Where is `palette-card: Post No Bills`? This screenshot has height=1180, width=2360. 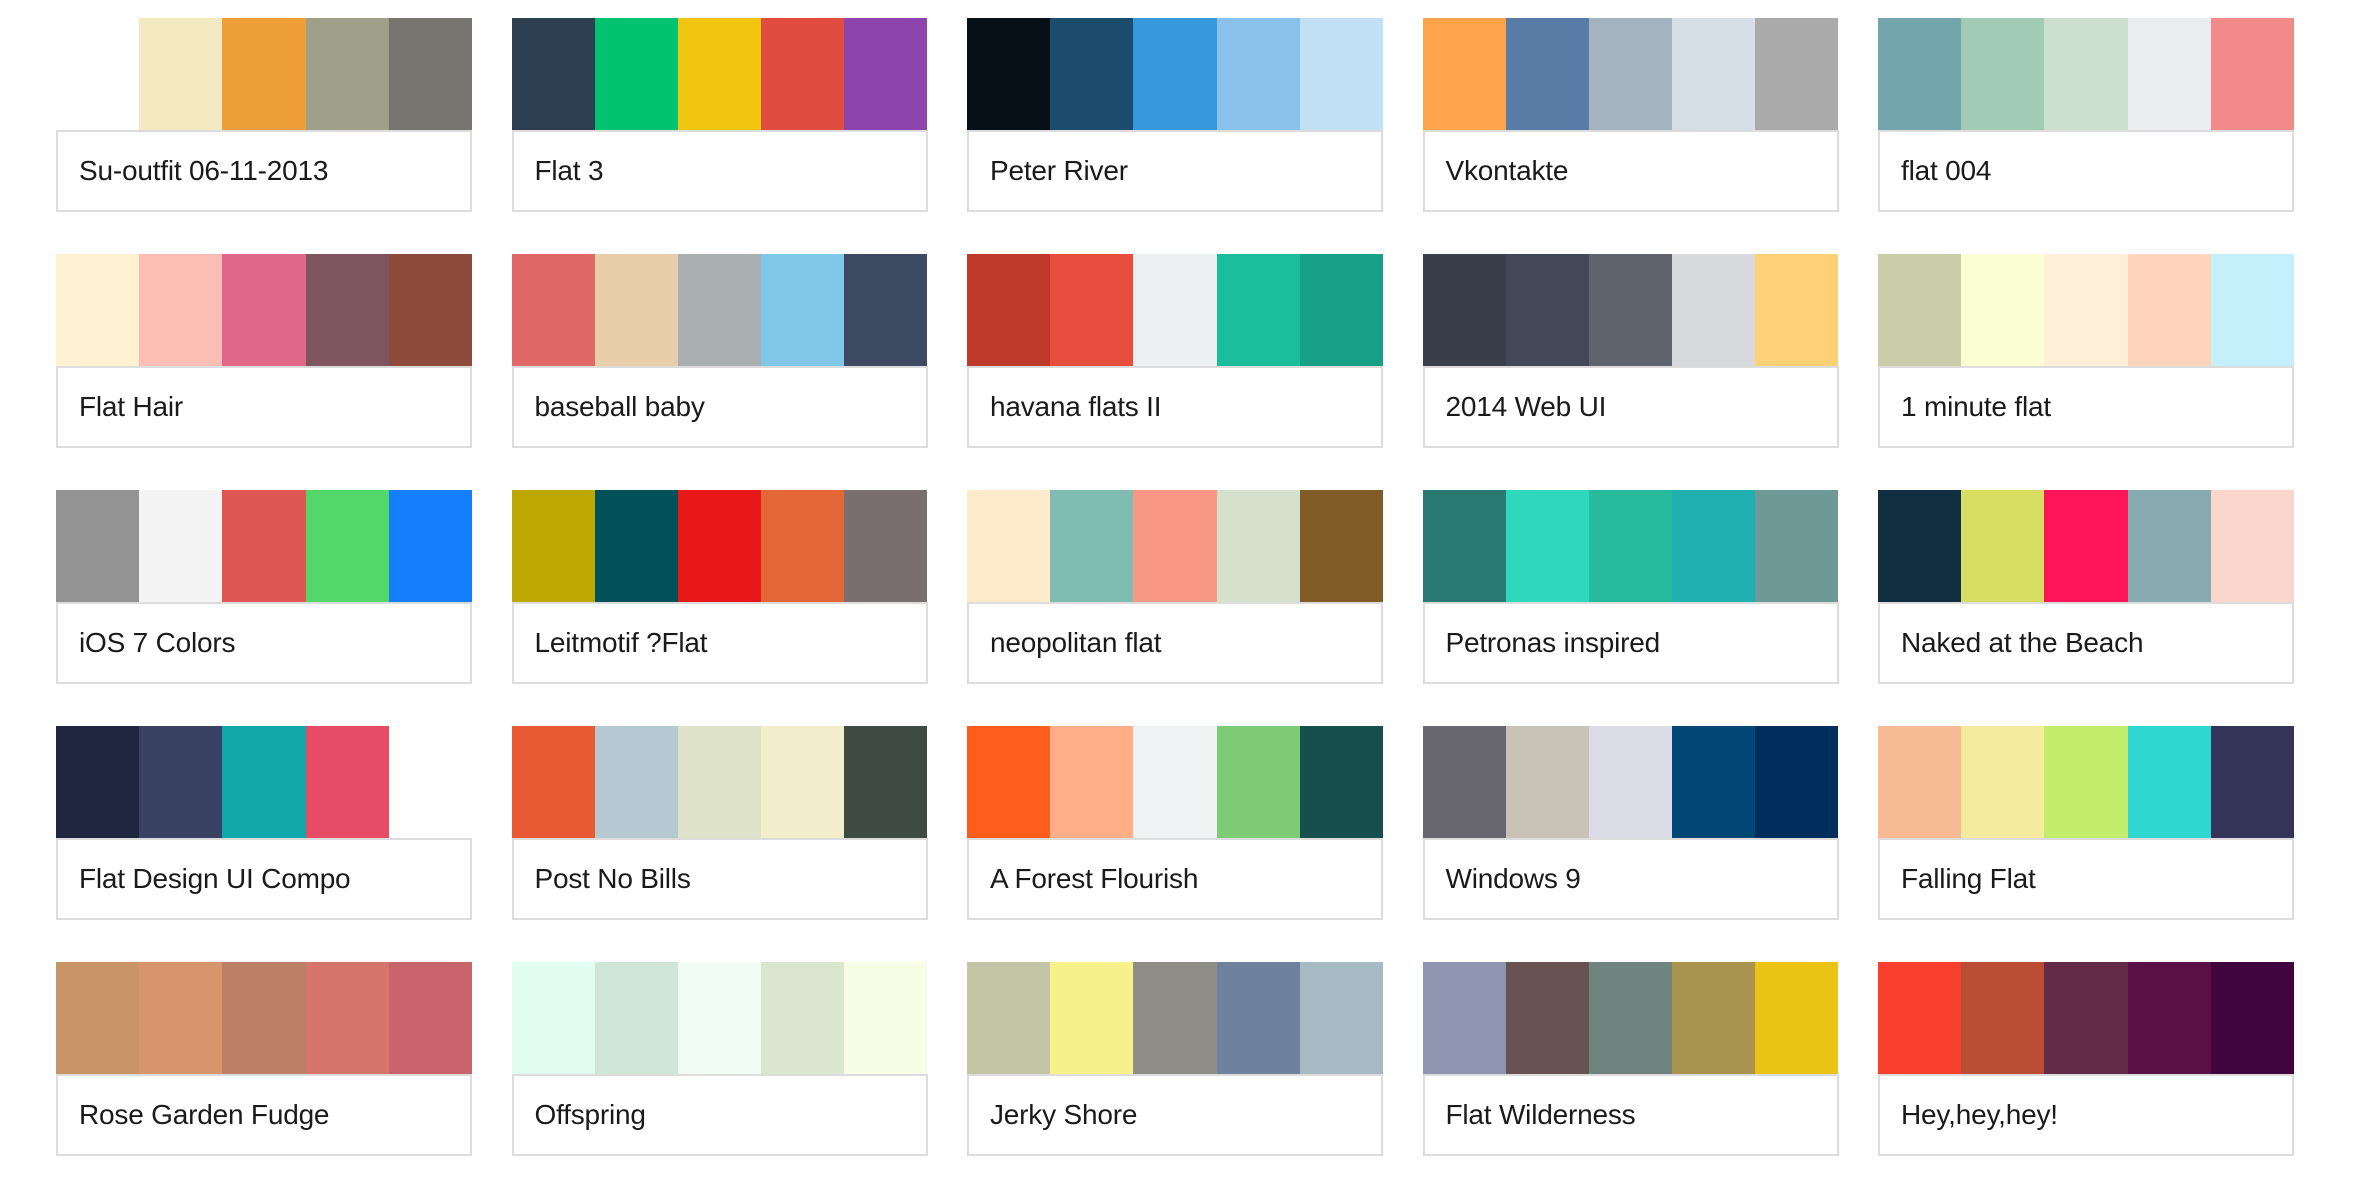 palette-card: Post No Bills is located at coordinates (719, 823).